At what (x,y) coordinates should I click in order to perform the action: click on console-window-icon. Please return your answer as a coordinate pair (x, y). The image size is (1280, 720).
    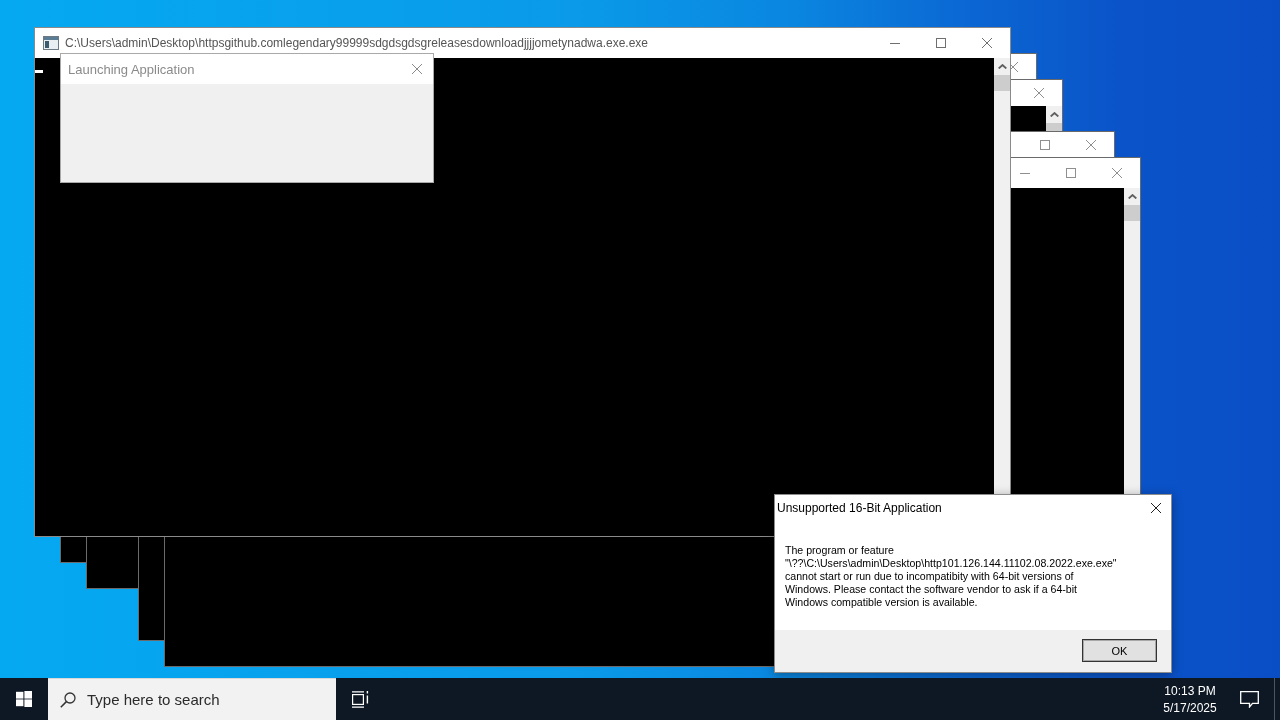
    Looking at the image, I should click on (51, 43).